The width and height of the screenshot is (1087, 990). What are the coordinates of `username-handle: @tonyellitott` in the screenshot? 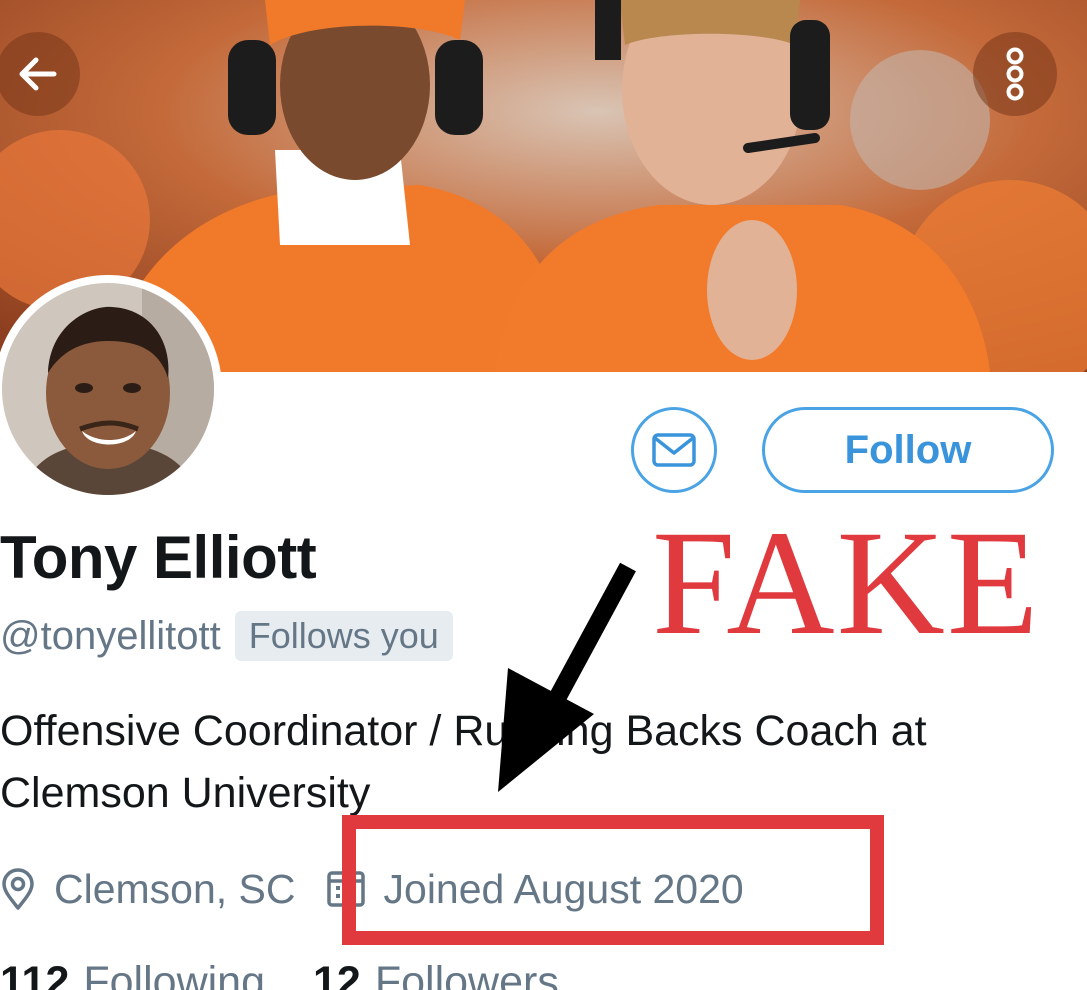 It's located at (110, 635).